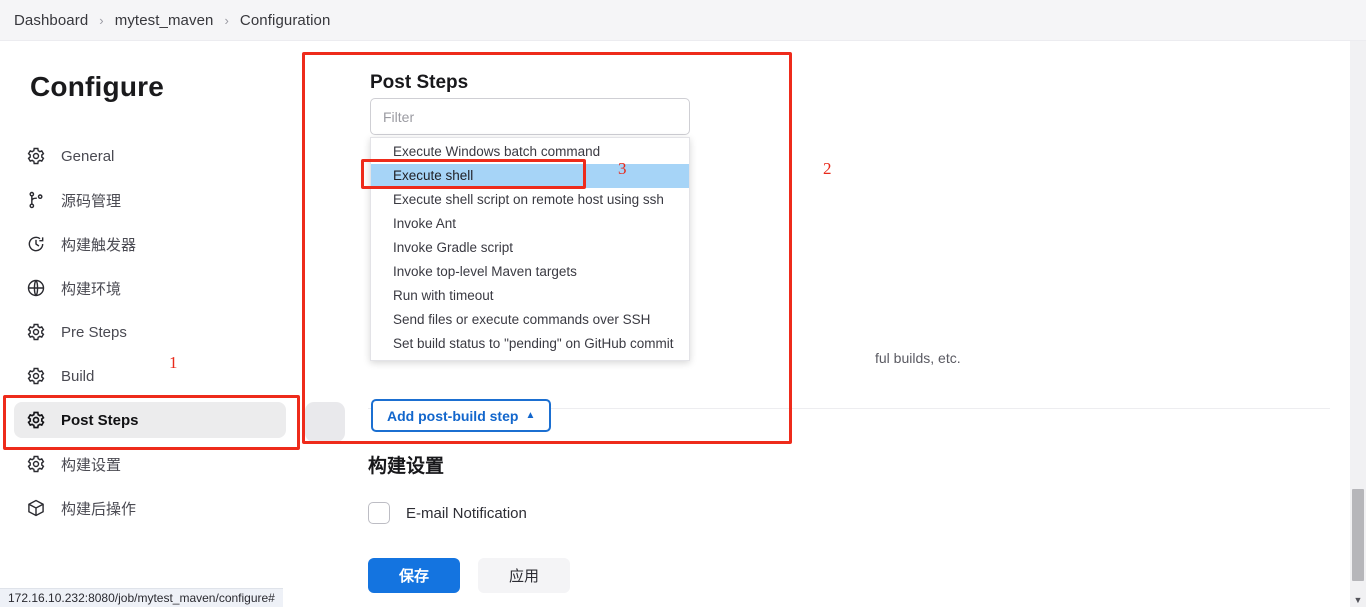  I want to click on filter-input, so click(530, 116).